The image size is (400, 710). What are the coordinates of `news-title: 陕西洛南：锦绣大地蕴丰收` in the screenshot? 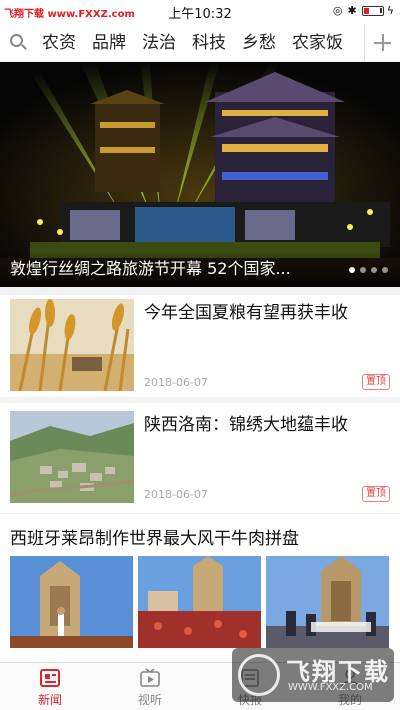 It's located at (246, 425).